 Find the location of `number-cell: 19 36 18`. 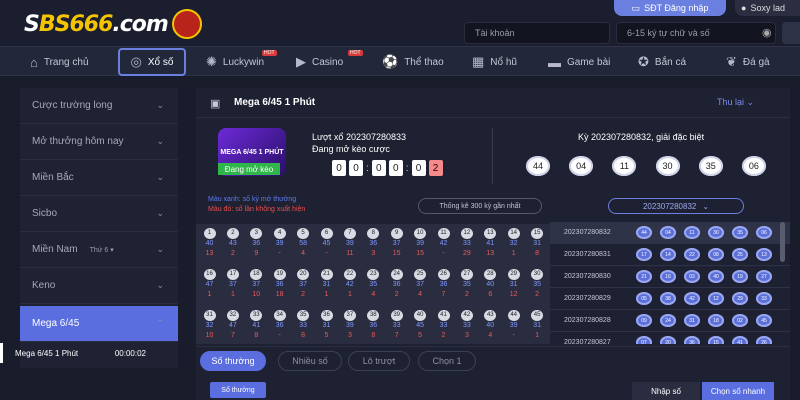

number-cell: 19 36 18 is located at coordinates (279, 284).